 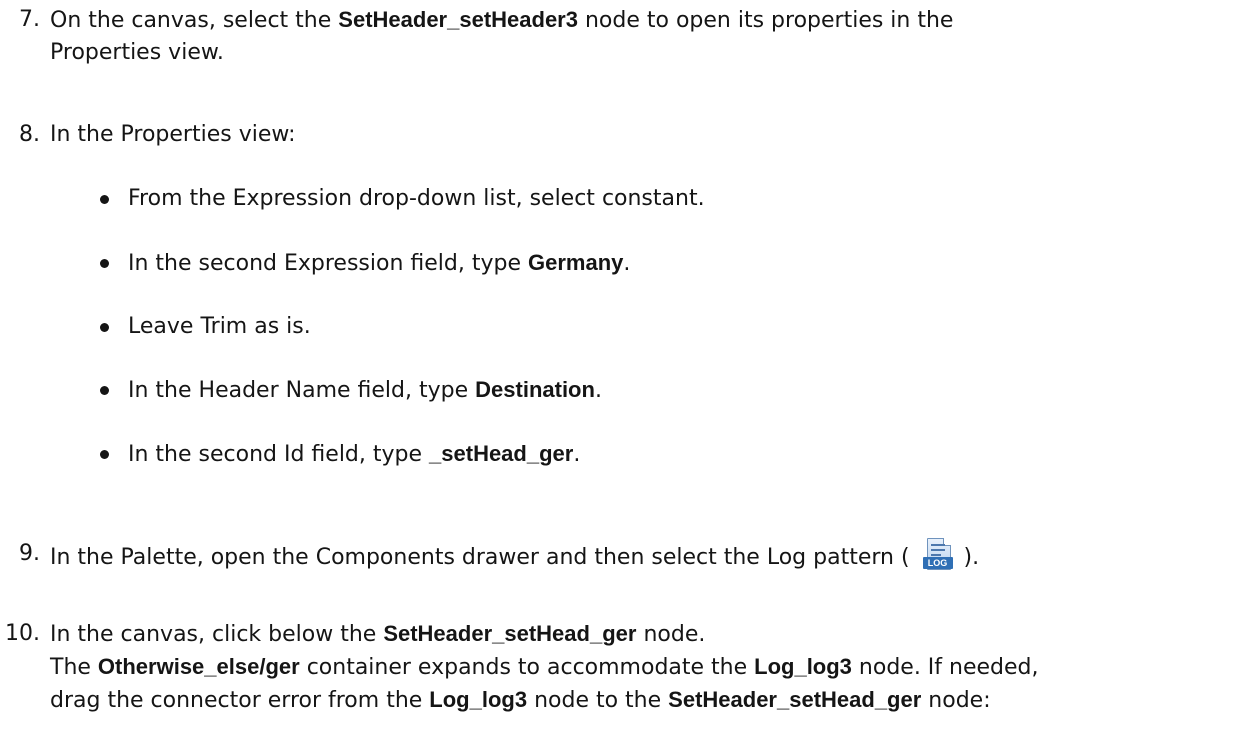 What do you see at coordinates (861, 557) in the screenshot?
I see `text: pattern (` at bounding box center [861, 557].